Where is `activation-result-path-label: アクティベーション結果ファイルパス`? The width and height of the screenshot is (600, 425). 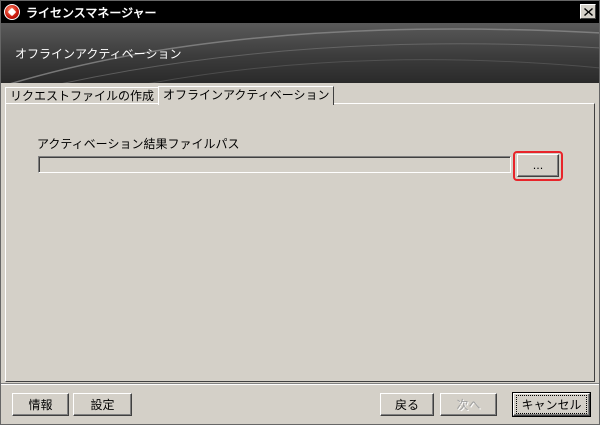 activation-result-path-label: アクティベーション結果ファイルパス is located at coordinates (138, 144).